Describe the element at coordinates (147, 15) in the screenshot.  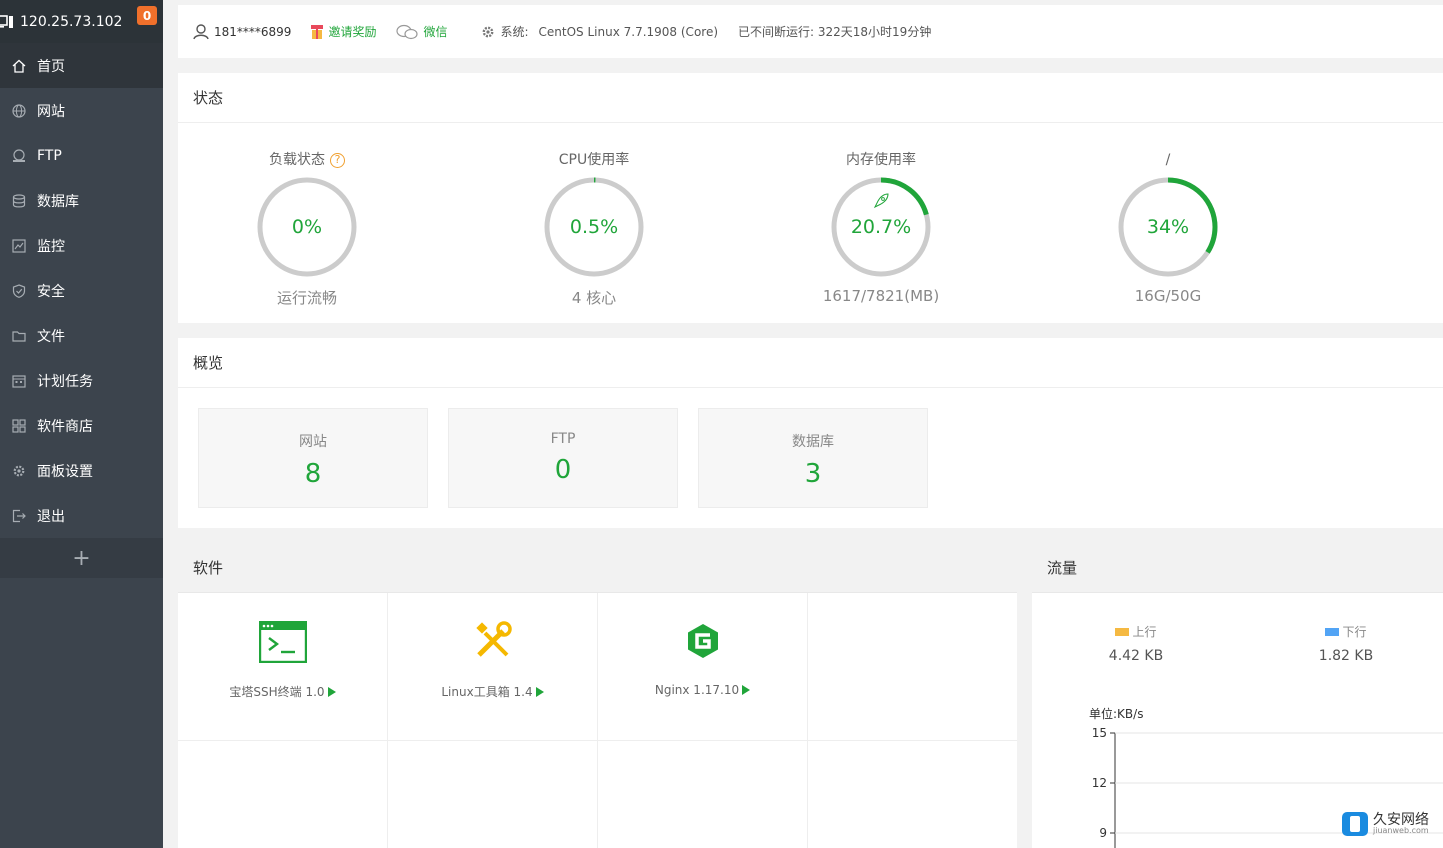
I see `message-badge: 0` at that location.